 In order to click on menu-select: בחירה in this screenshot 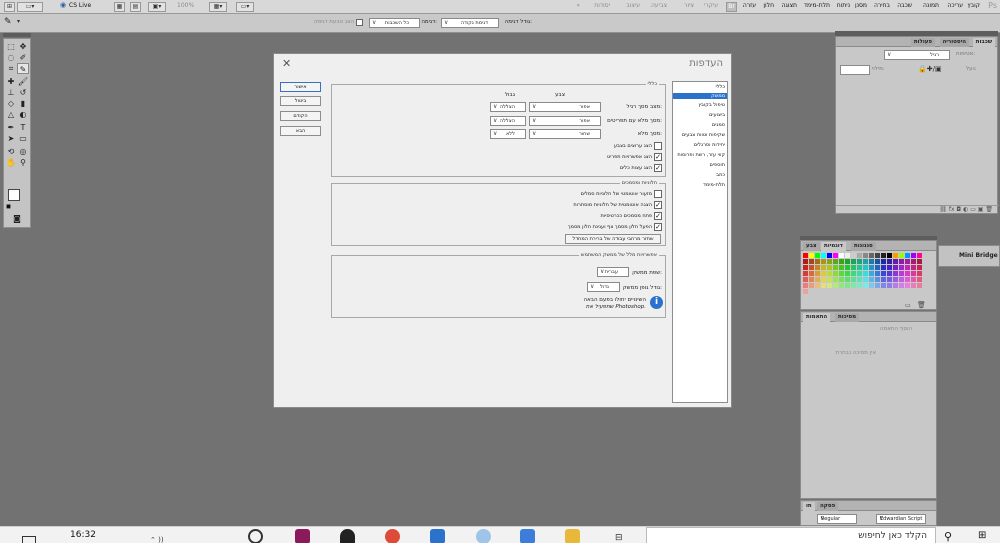, I will do `click(882, 5)`.